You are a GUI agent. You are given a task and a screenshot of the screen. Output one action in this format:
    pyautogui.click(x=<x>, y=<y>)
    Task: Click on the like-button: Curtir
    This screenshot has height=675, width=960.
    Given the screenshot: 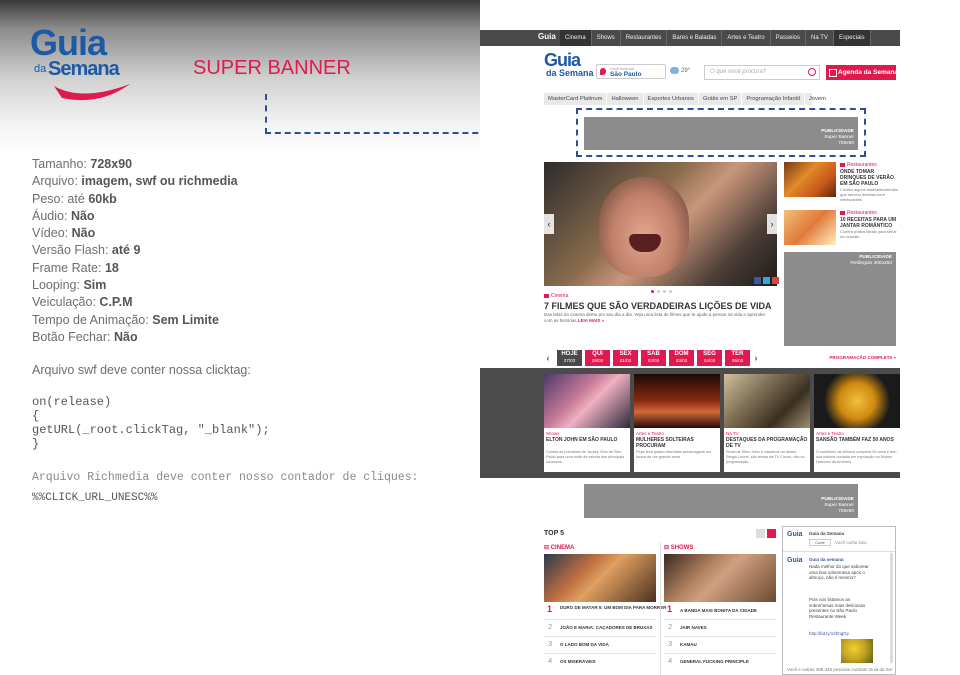 What is the action you would take?
    pyautogui.click(x=820, y=542)
    